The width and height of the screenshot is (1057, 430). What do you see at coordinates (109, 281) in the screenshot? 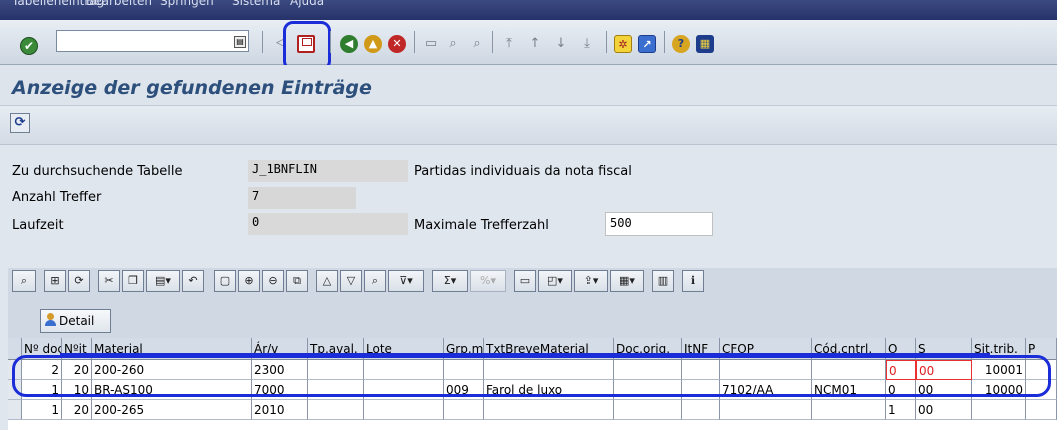
I see `cut-icon: ✂` at bounding box center [109, 281].